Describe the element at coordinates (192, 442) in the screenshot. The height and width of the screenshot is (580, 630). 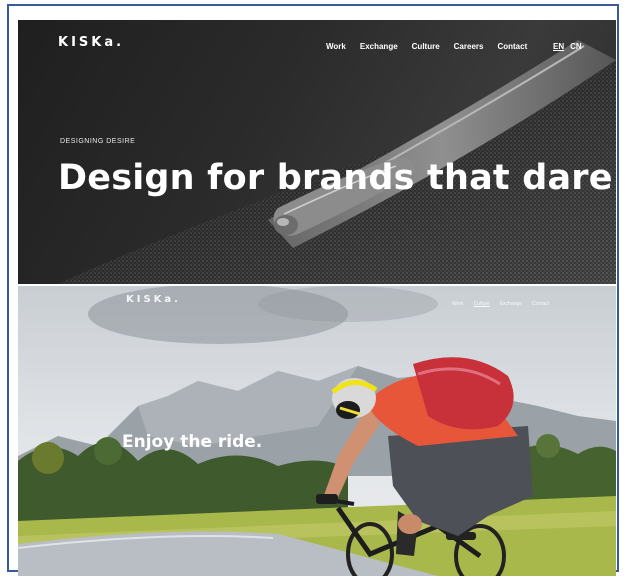
I see `hero-headline: Enjoy the ride.` at that location.